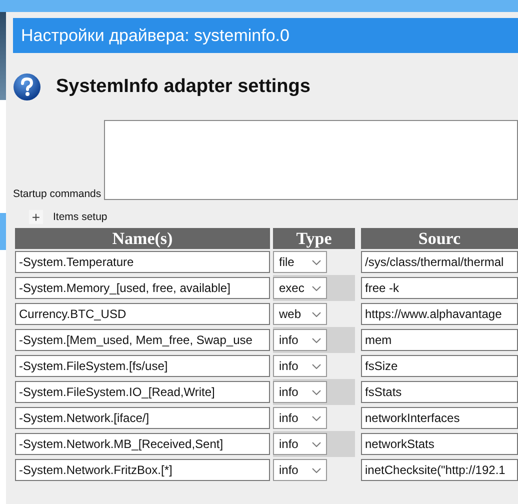 The height and width of the screenshot is (504, 518). Describe the element at coordinates (300, 288) in the screenshot. I see `type-select: exec` at that location.